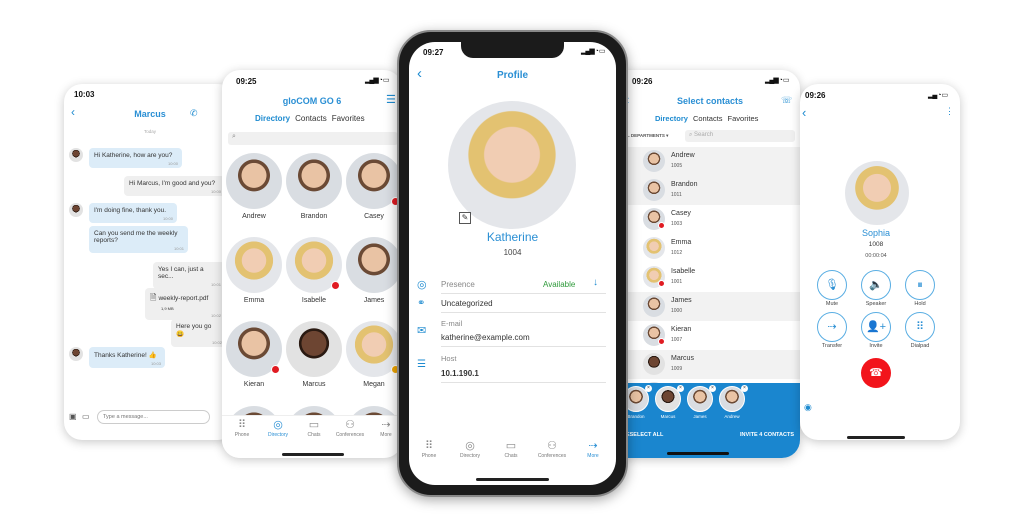 Image resolution: width=1024 pixels, height=519 pixels. I want to click on invite-contacts-button: INVITE 4 CONTACTS, so click(767, 435).